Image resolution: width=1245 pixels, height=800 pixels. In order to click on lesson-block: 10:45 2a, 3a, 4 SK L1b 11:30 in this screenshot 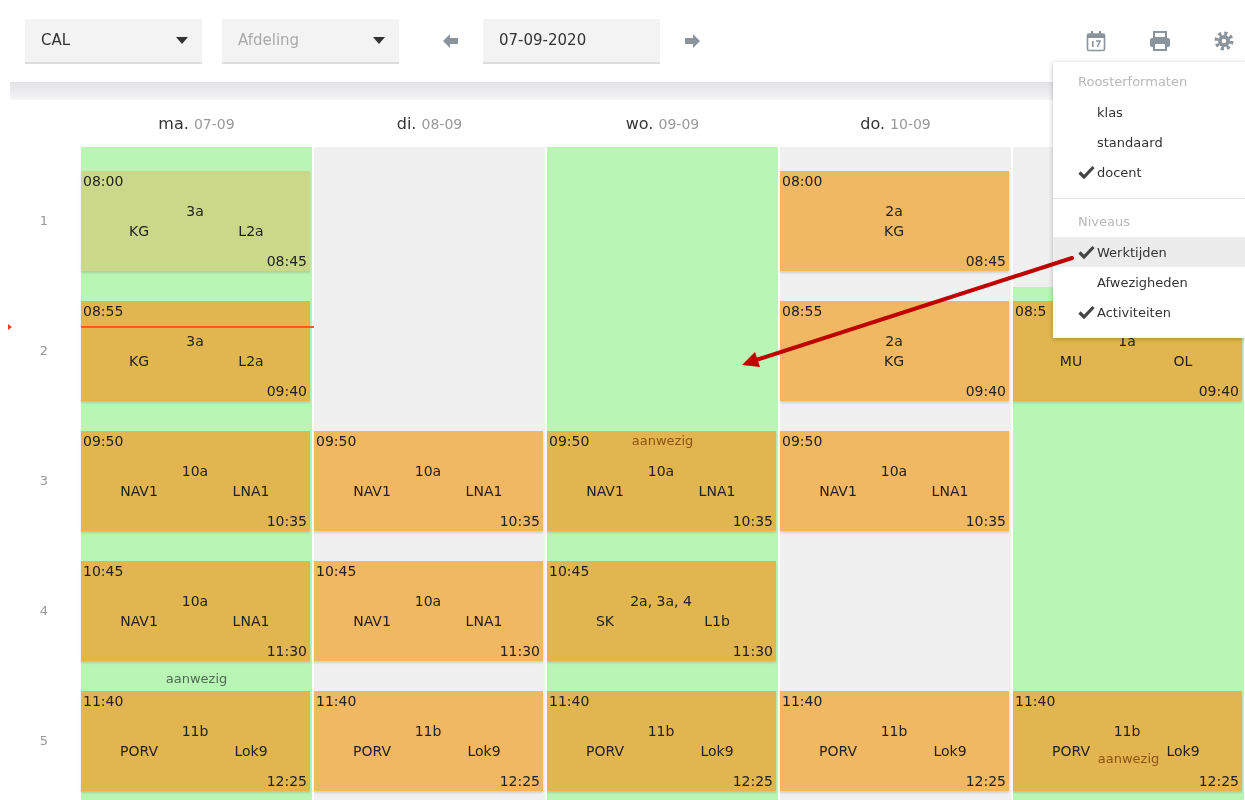, I will do `click(661, 611)`.